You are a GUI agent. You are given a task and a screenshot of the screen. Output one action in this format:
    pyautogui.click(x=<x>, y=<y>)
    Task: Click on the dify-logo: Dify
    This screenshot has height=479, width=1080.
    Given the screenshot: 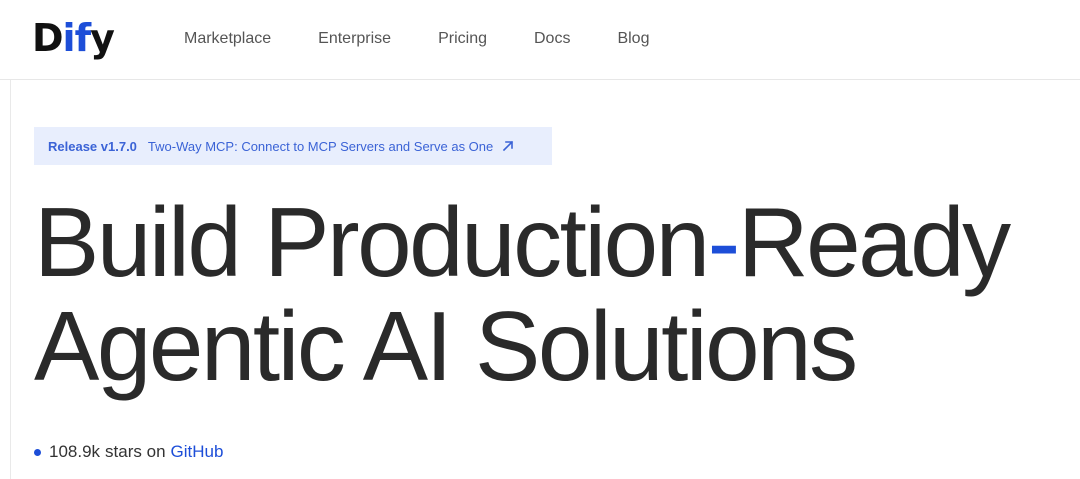 What is the action you would take?
    pyautogui.click(x=73, y=38)
    